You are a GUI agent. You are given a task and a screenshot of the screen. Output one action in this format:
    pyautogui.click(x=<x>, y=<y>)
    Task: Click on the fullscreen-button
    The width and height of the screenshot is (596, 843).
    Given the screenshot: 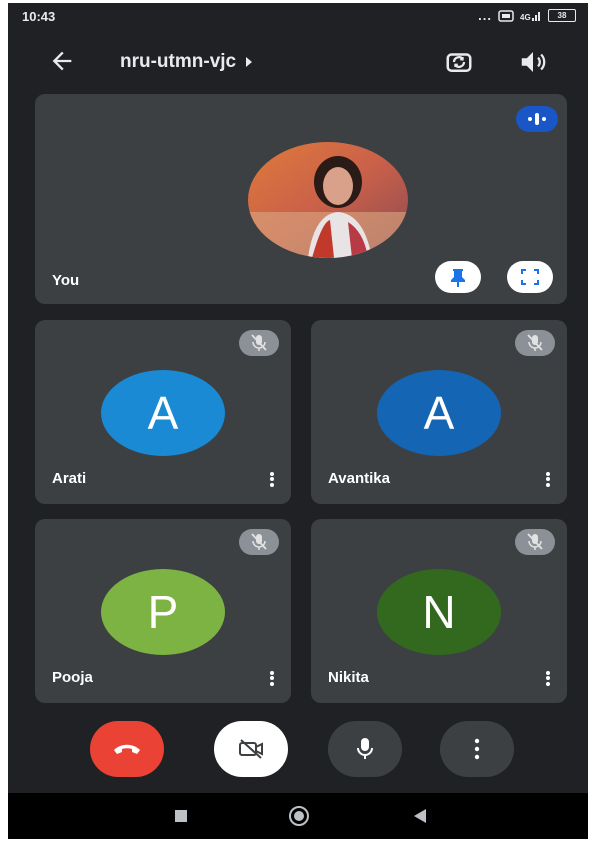 What is the action you would take?
    pyautogui.click(x=530, y=277)
    